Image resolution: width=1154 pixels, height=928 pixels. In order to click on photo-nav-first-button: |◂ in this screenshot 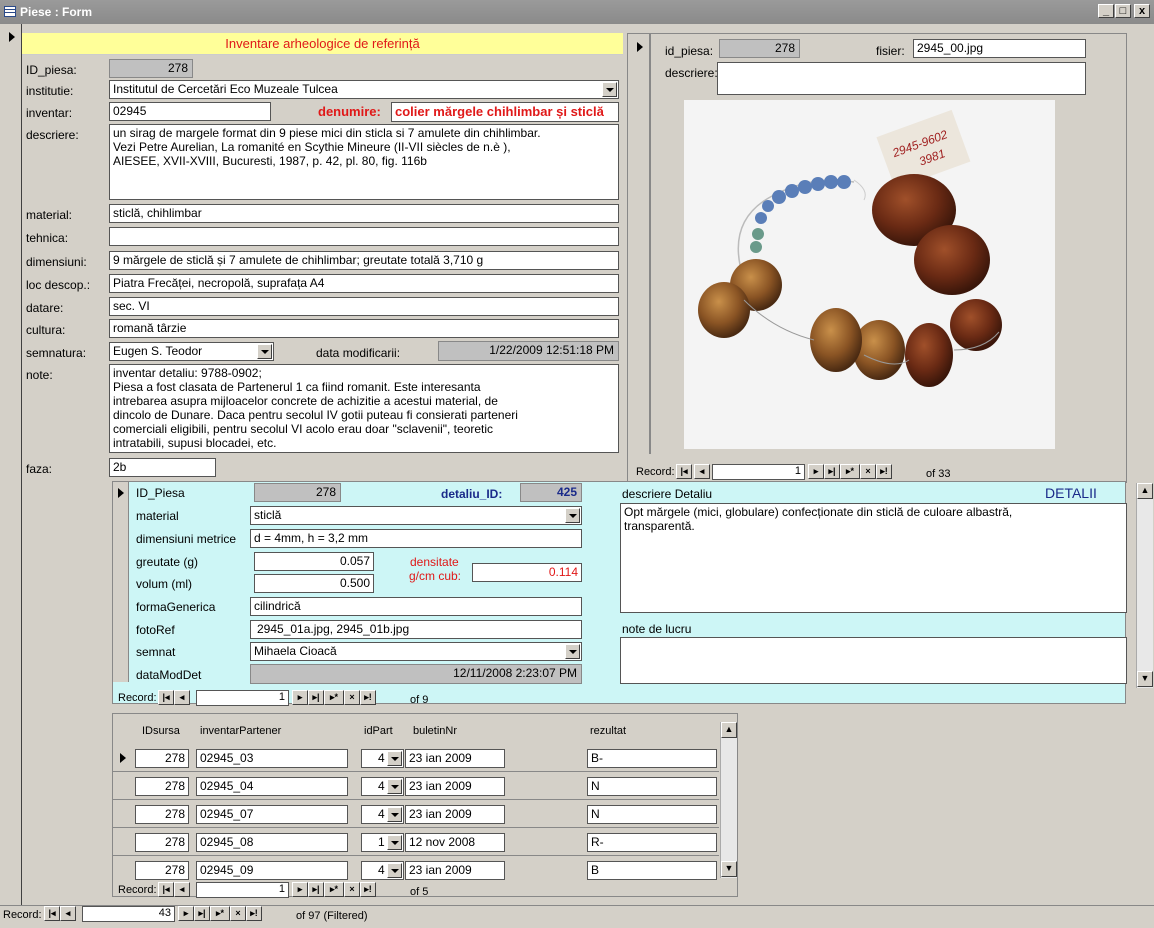, I will do `click(684, 472)`.